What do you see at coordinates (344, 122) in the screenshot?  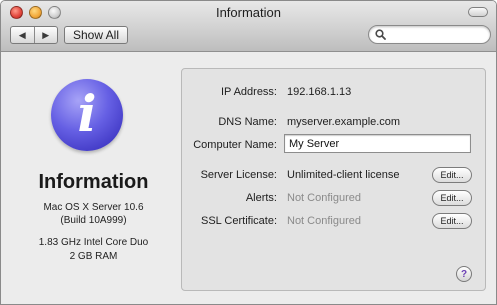 I see `dns-name-value: myserver.example.com` at bounding box center [344, 122].